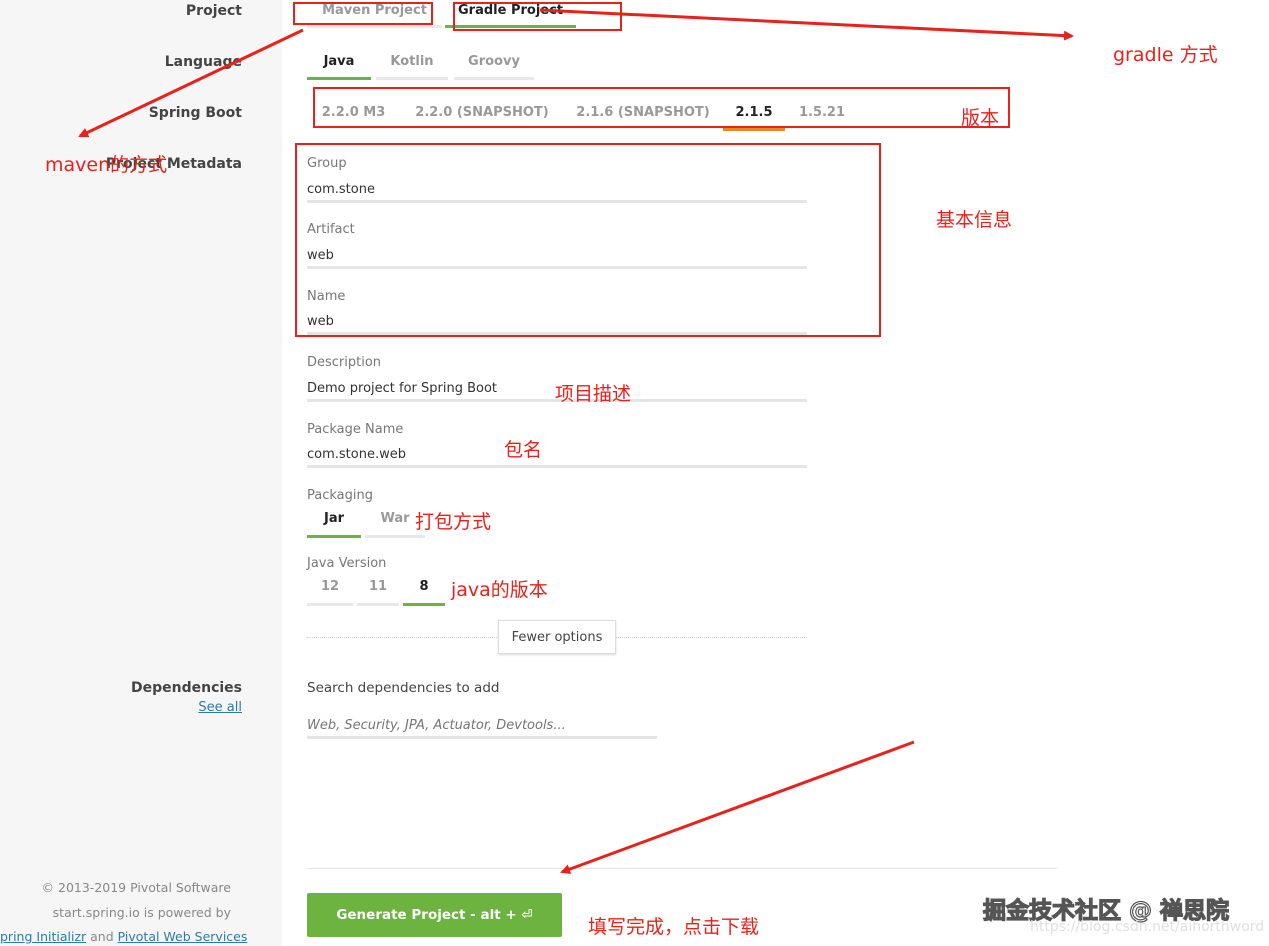 The height and width of the screenshot is (946, 1269). Describe the element at coordinates (674, 927) in the screenshot. I see `generate-annotation: 填写完成，点击下载` at that location.